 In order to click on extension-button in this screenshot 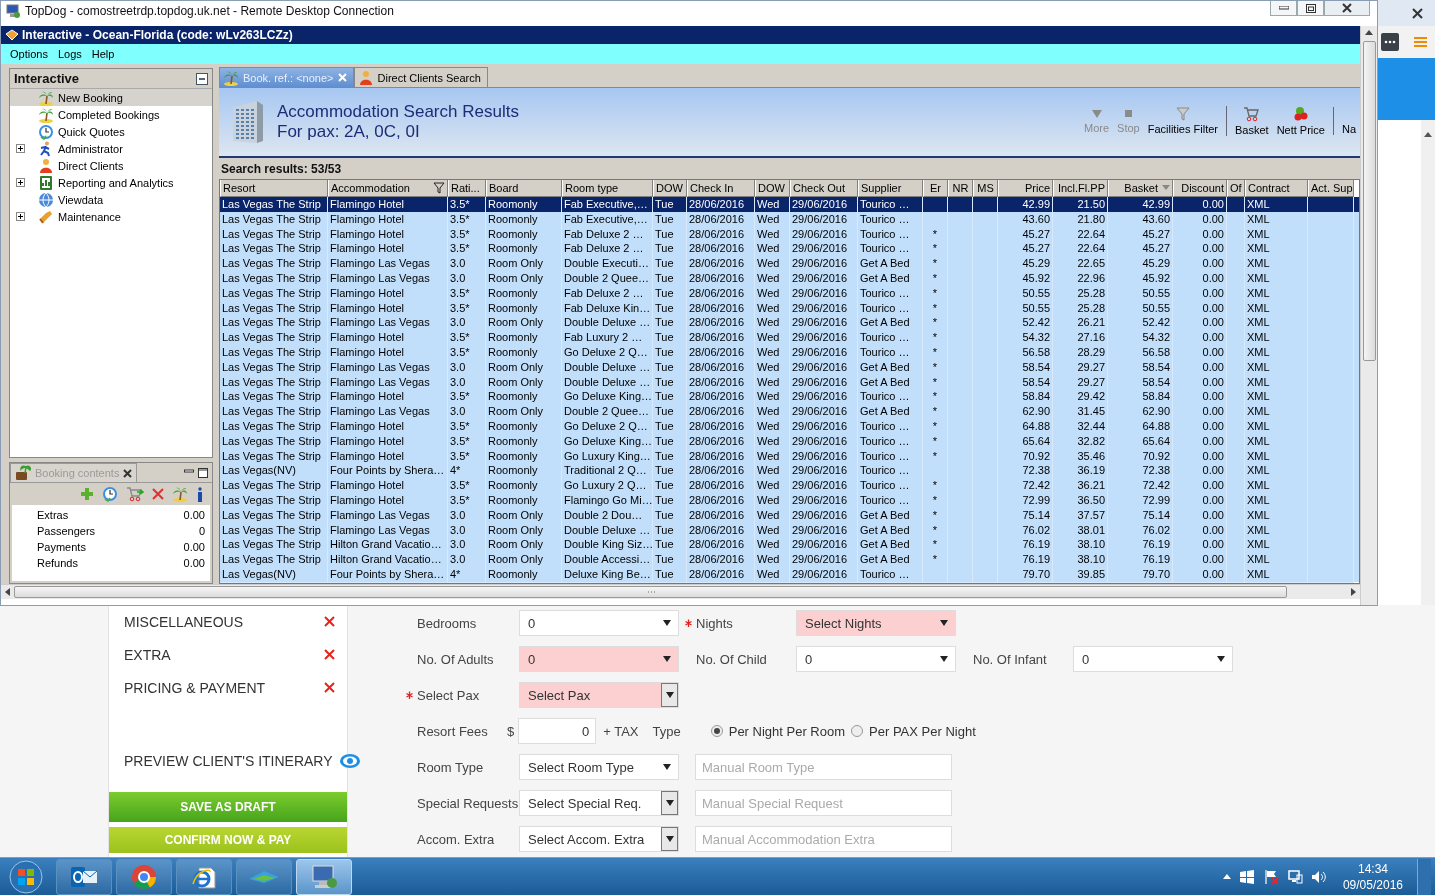, I will do `click(1390, 42)`.